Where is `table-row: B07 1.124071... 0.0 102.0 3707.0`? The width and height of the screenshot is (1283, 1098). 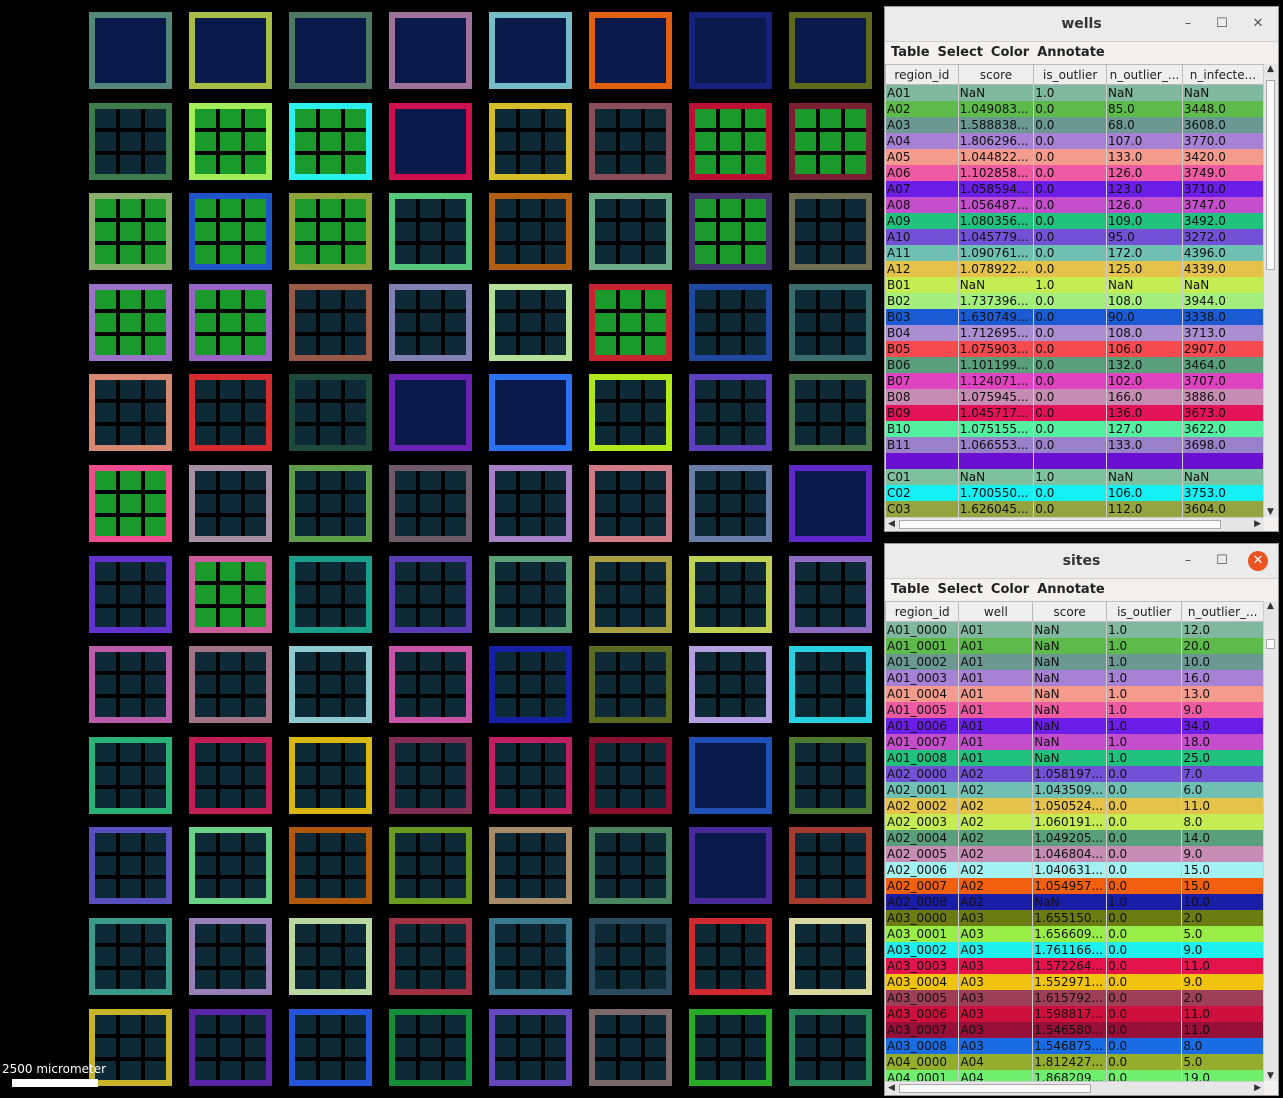
table-row: B07 1.124071... 0.0 102.0 3707.0 is located at coordinates (1074, 381).